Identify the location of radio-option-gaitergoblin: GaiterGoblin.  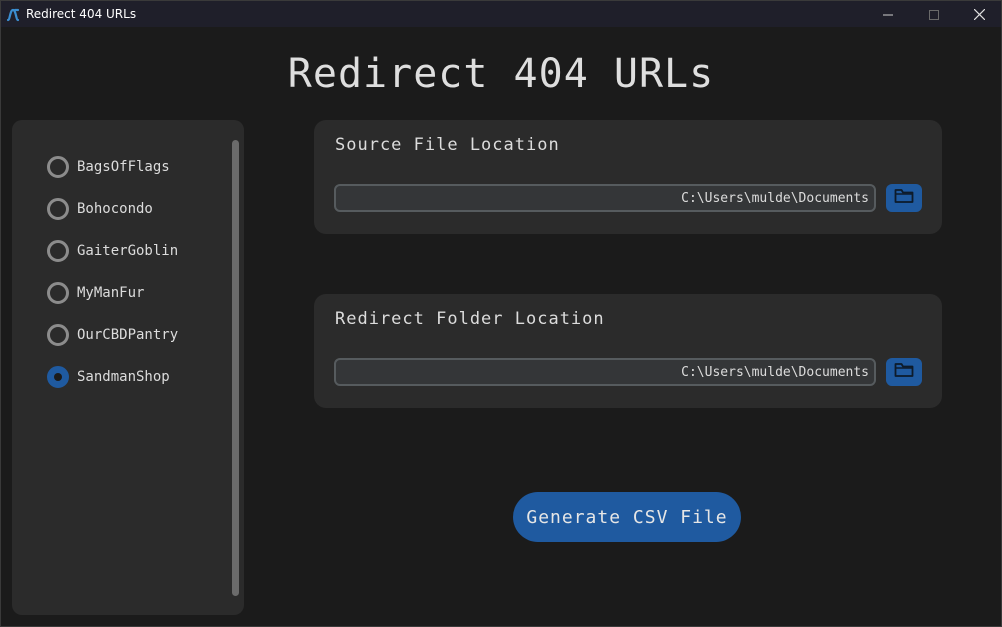
(112, 251).